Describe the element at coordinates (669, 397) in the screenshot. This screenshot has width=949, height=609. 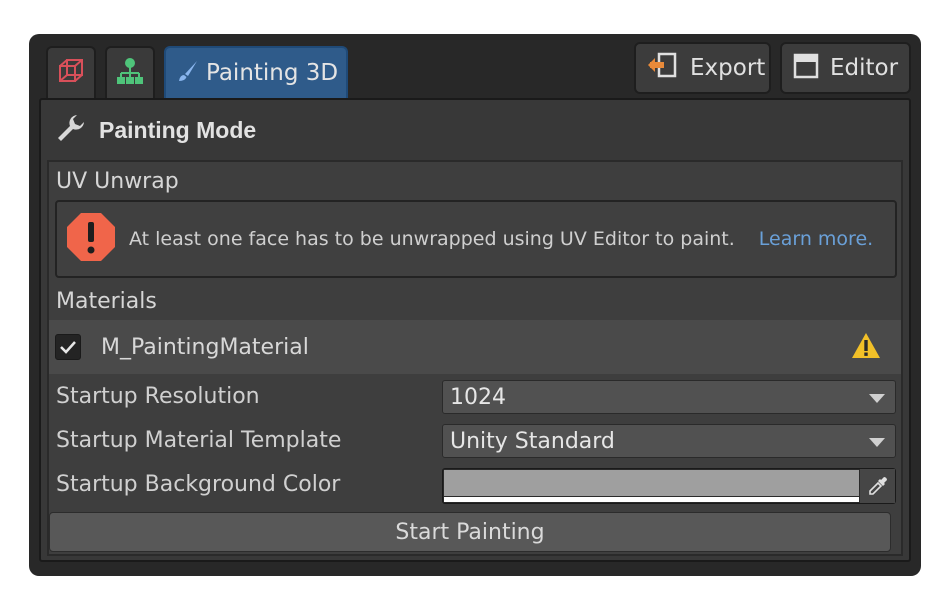
I see `startup-resolution-dropdown: 1024` at that location.